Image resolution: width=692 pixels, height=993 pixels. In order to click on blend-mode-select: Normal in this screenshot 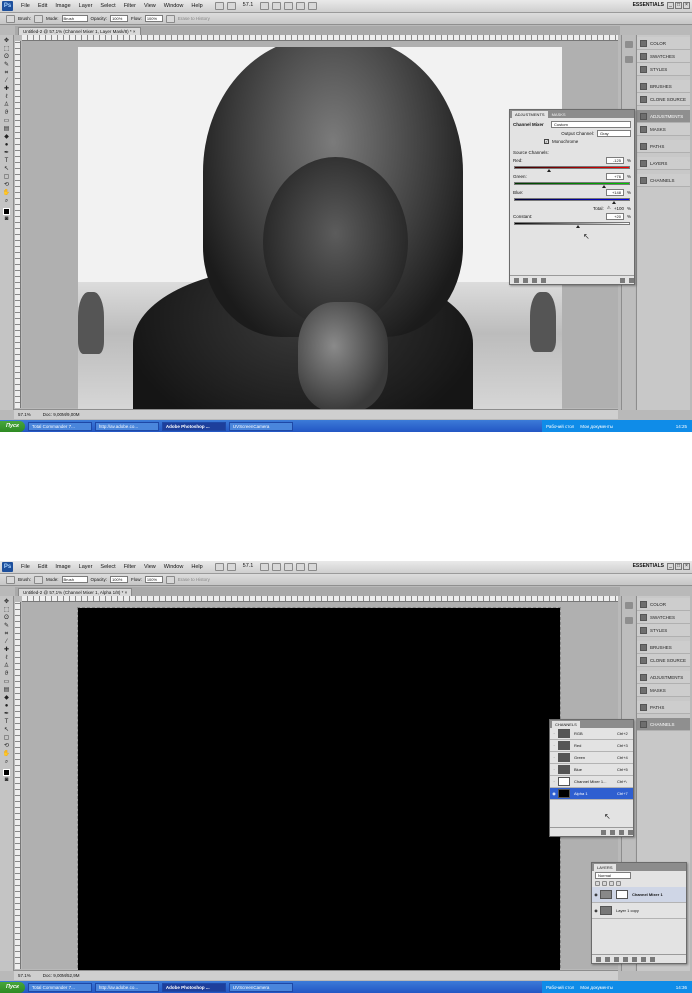, I will do `click(613, 875)`.